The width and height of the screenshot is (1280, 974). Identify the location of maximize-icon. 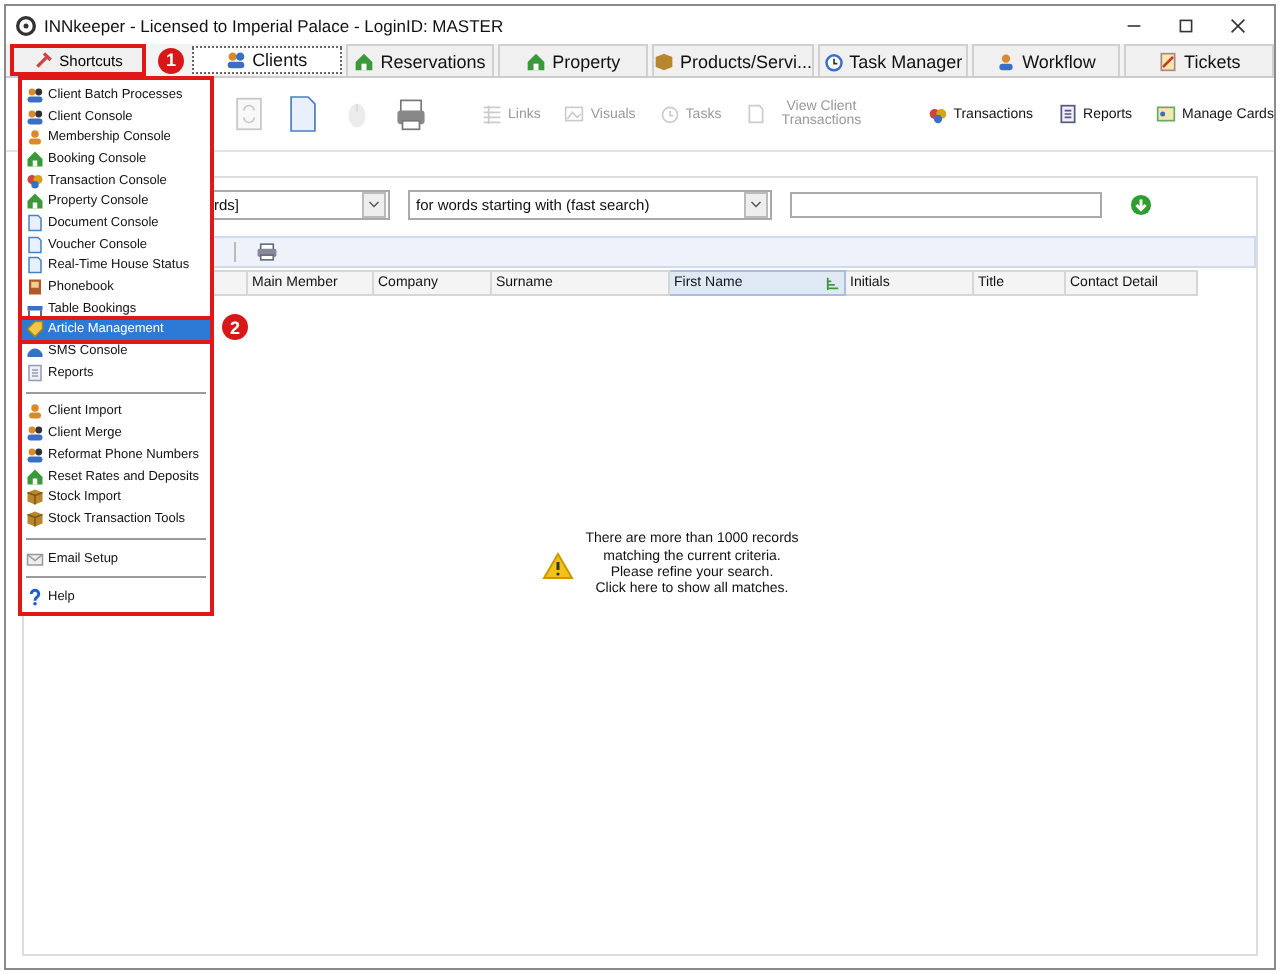
(1186, 25).